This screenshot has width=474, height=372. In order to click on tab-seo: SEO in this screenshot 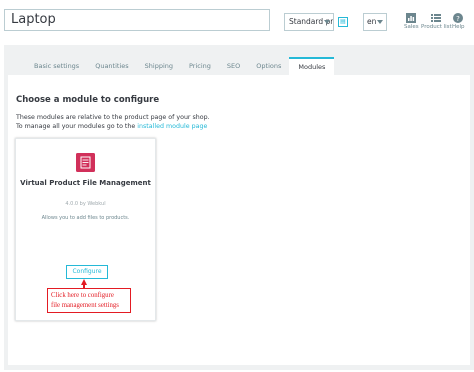, I will do `click(233, 66)`.